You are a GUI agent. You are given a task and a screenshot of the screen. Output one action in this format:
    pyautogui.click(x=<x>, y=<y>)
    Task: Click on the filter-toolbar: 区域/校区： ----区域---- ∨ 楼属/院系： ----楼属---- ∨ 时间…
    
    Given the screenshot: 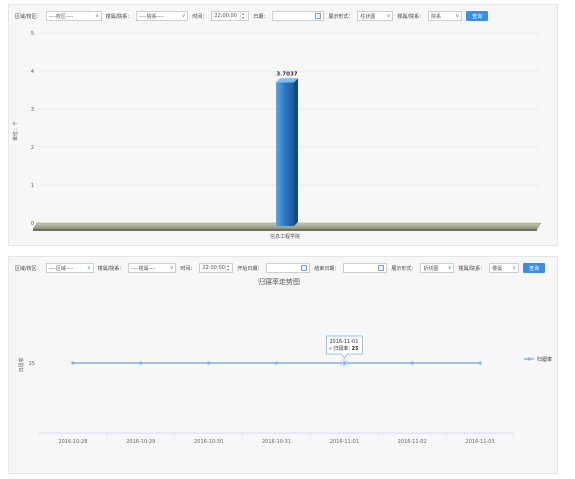 What is the action you would take?
    pyautogui.click(x=283, y=268)
    